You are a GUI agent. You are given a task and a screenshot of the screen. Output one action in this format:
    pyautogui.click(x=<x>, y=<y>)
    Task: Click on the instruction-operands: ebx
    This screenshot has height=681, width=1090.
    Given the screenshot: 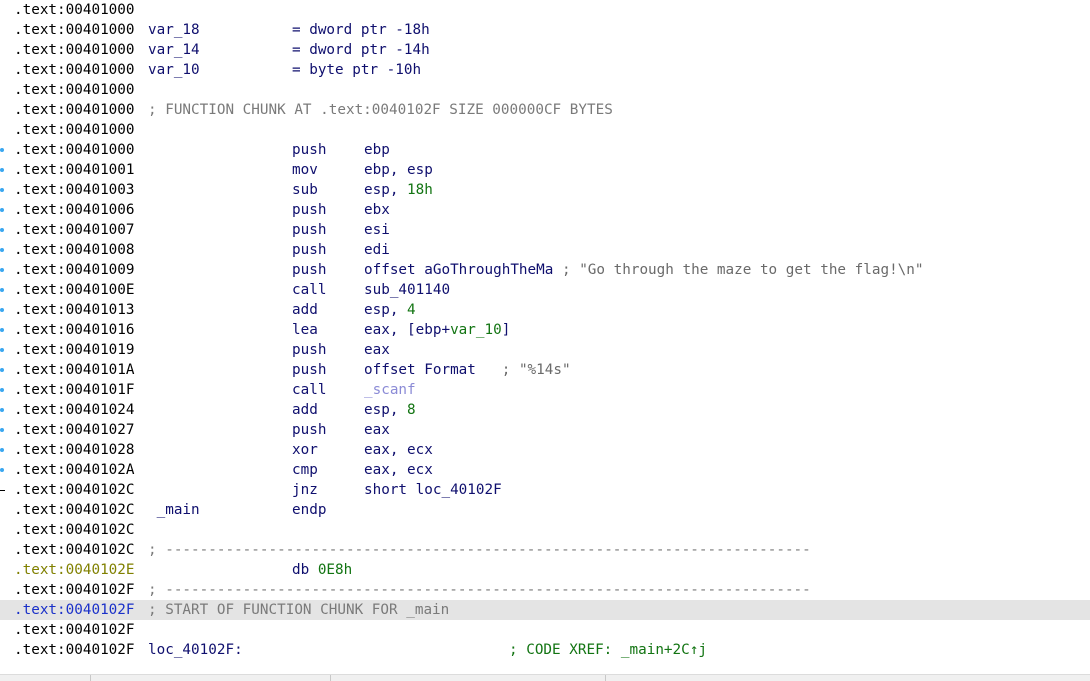 What is the action you would take?
    pyautogui.click(x=377, y=210)
    